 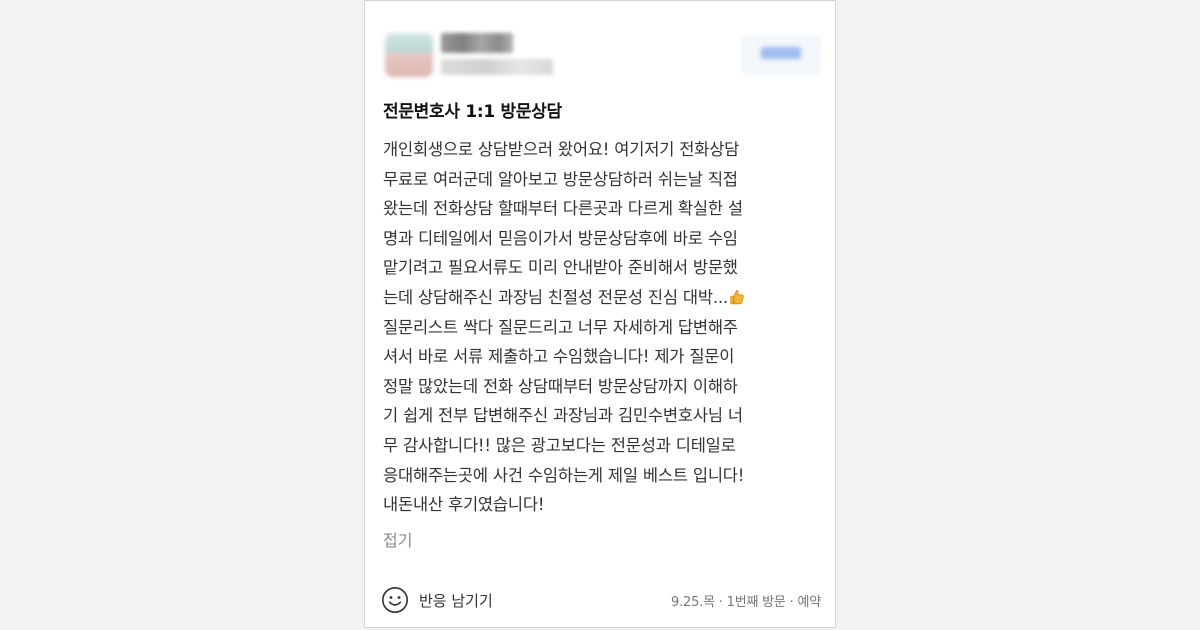 I want to click on review-line: 내돈내산 후기였습니다!, so click(x=464, y=505).